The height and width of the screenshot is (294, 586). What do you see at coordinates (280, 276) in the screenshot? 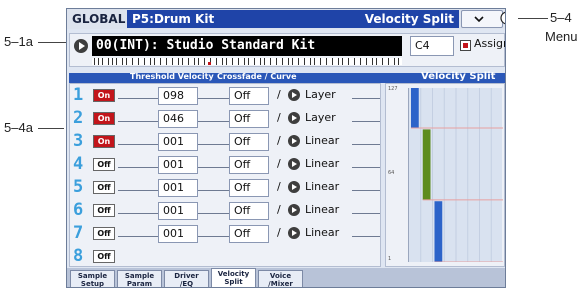
I see `tab-line1: Voice` at bounding box center [280, 276].